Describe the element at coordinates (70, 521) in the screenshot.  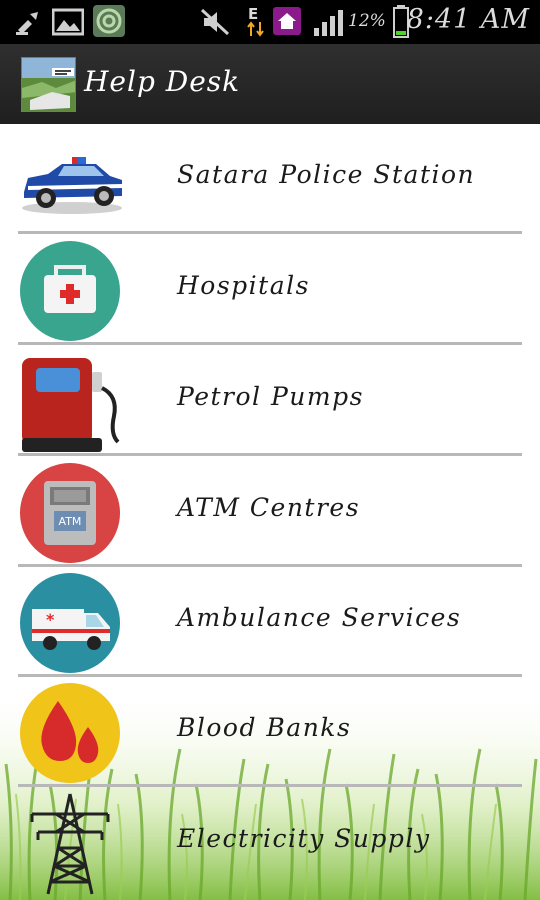
I see `svg-text: ATM` at that location.